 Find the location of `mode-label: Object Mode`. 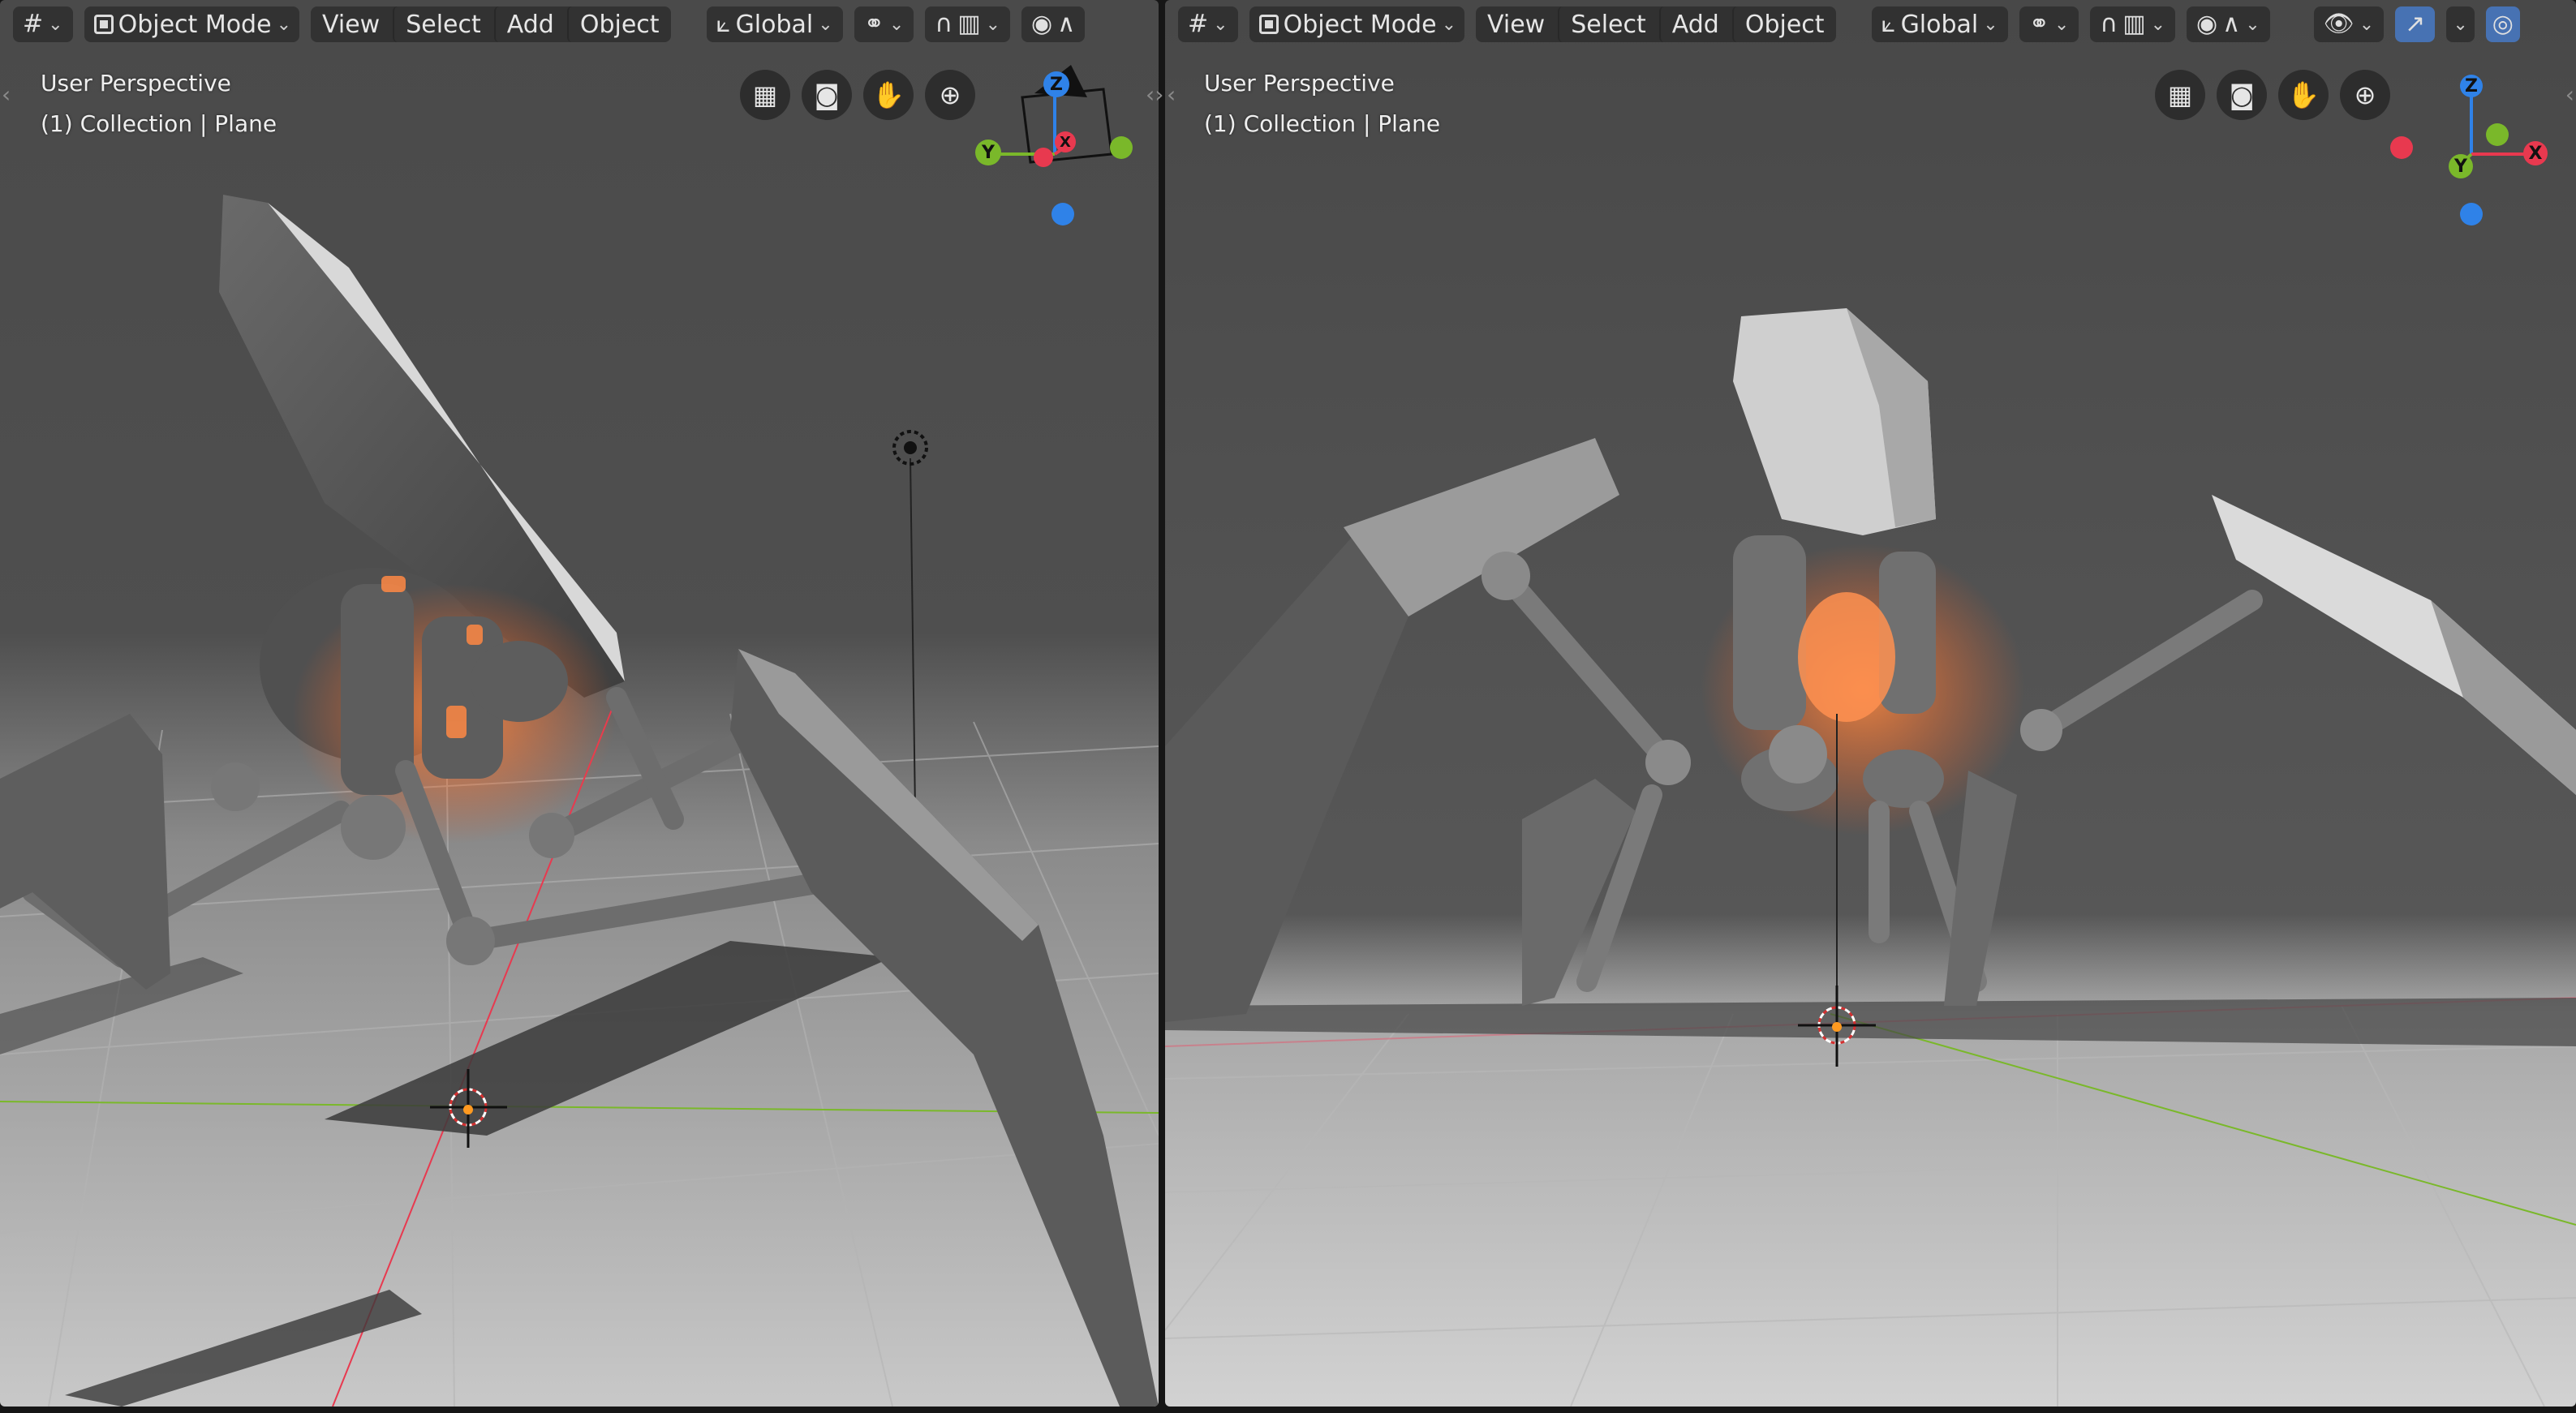

mode-label: Object Mode is located at coordinates (195, 24).